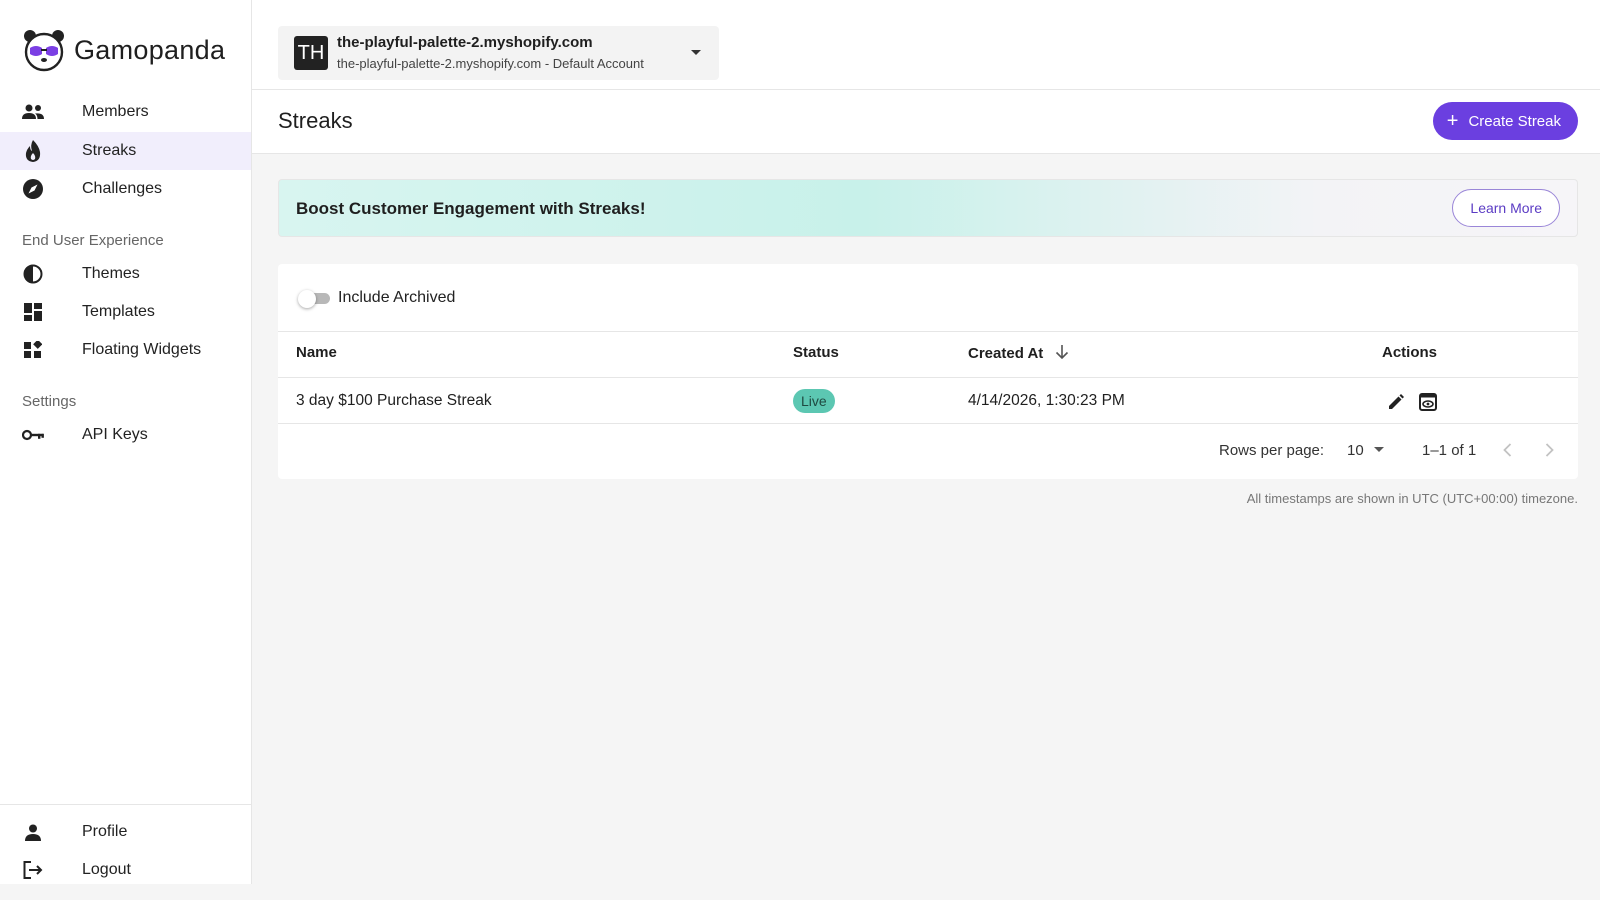  What do you see at coordinates (122, 188) in the screenshot?
I see `sidebar-item-label: Challenges` at bounding box center [122, 188].